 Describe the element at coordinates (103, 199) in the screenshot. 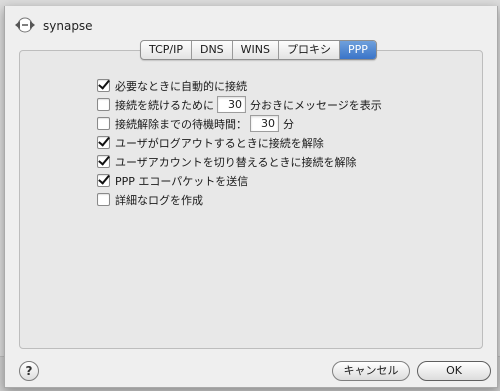

I see `verbose-log-checkbox` at that location.